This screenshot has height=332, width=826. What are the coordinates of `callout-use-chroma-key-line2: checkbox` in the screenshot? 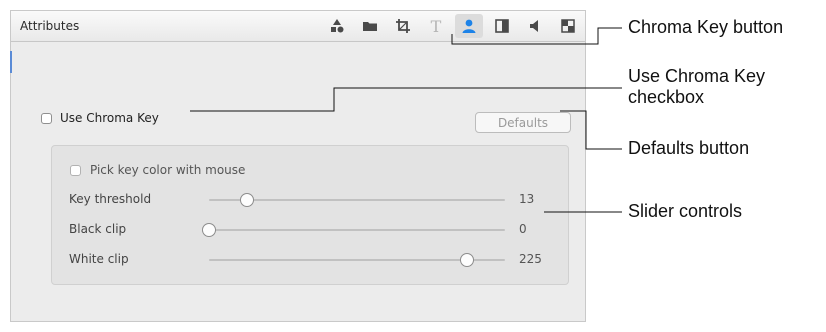 It's located at (666, 97).